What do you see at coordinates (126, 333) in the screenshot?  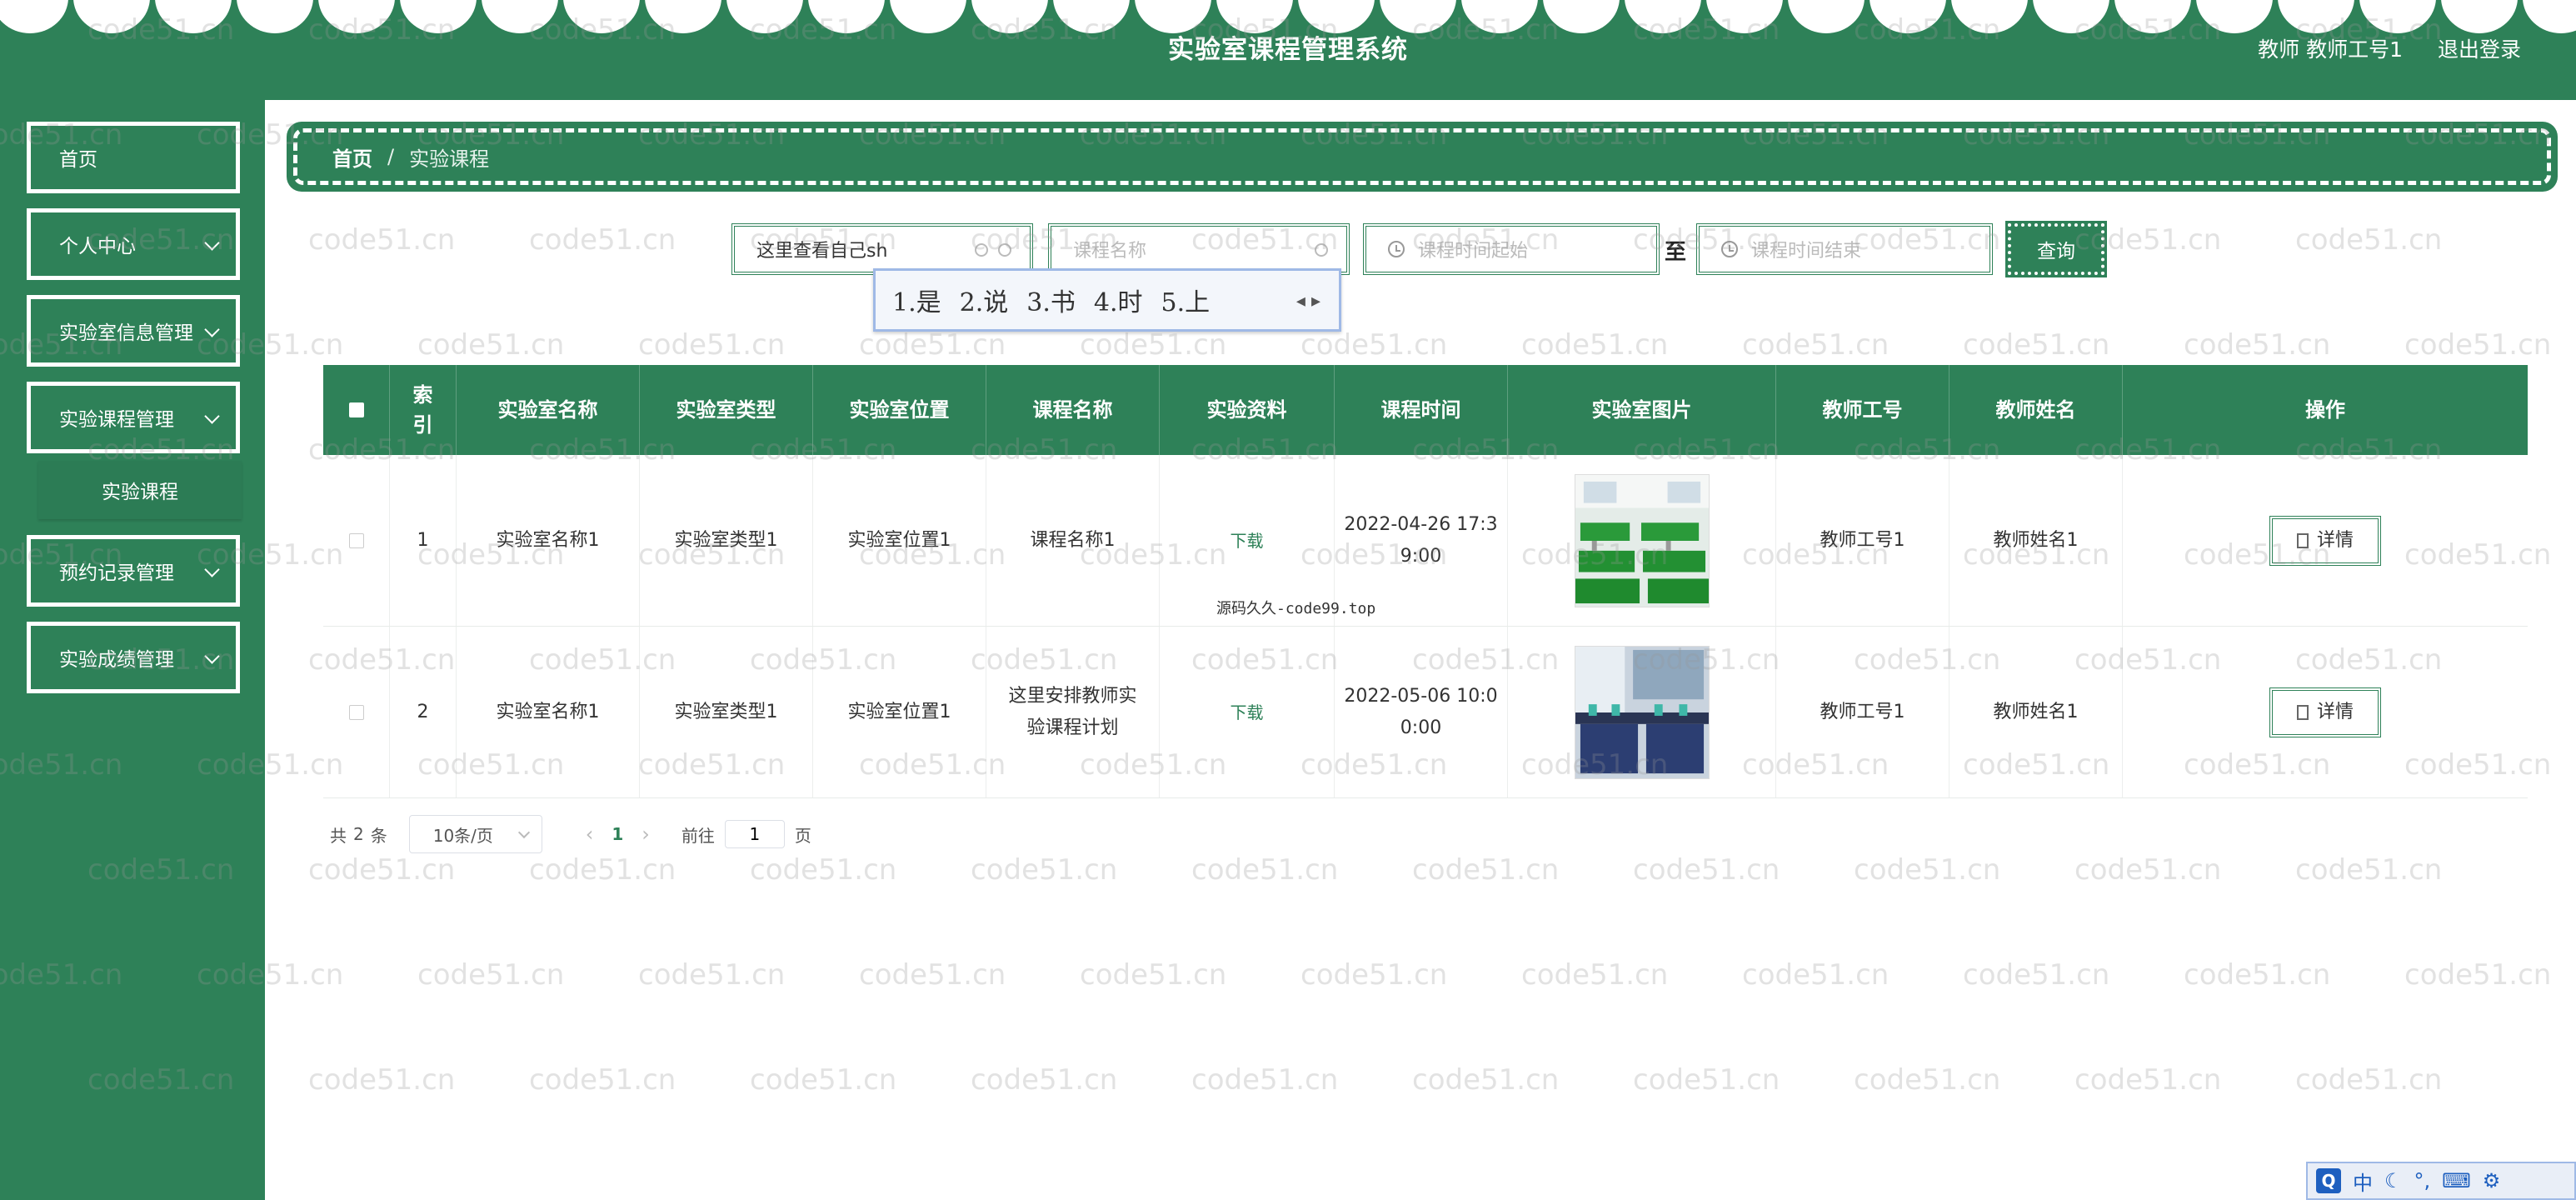 I see `sidebar-item-label: 实验室信息管理` at bounding box center [126, 333].